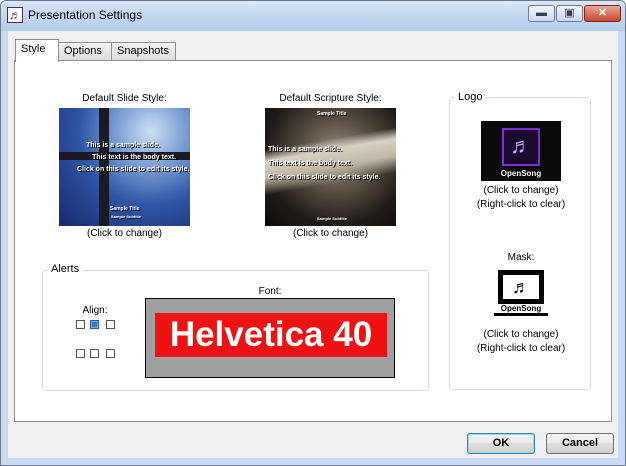 This screenshot has width=626, height=466. I want to click on slide-subtitle: Sample Subtitle, so click(126, 216).